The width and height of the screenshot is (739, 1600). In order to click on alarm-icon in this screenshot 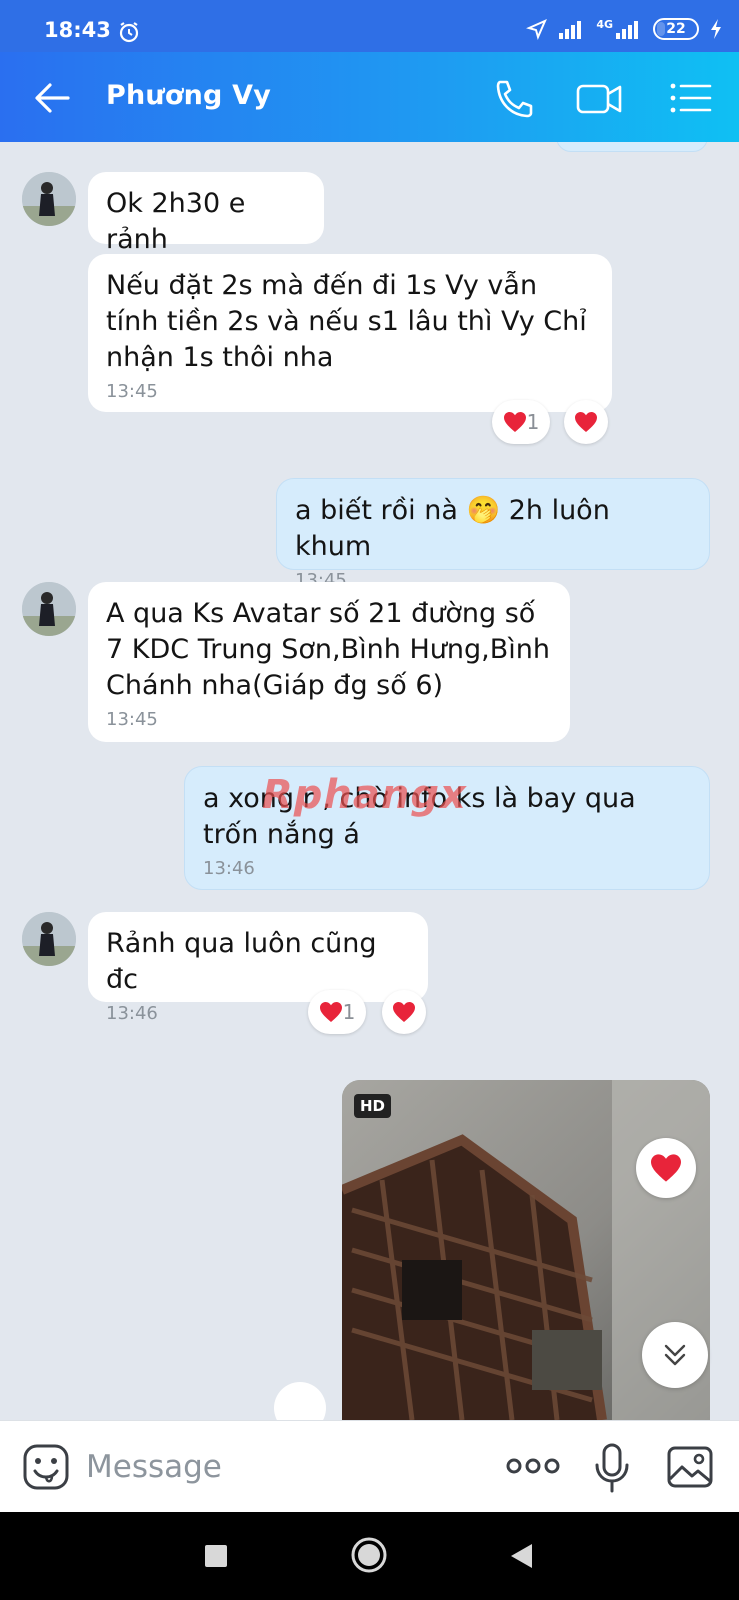, I will do `click(129, 32)`.